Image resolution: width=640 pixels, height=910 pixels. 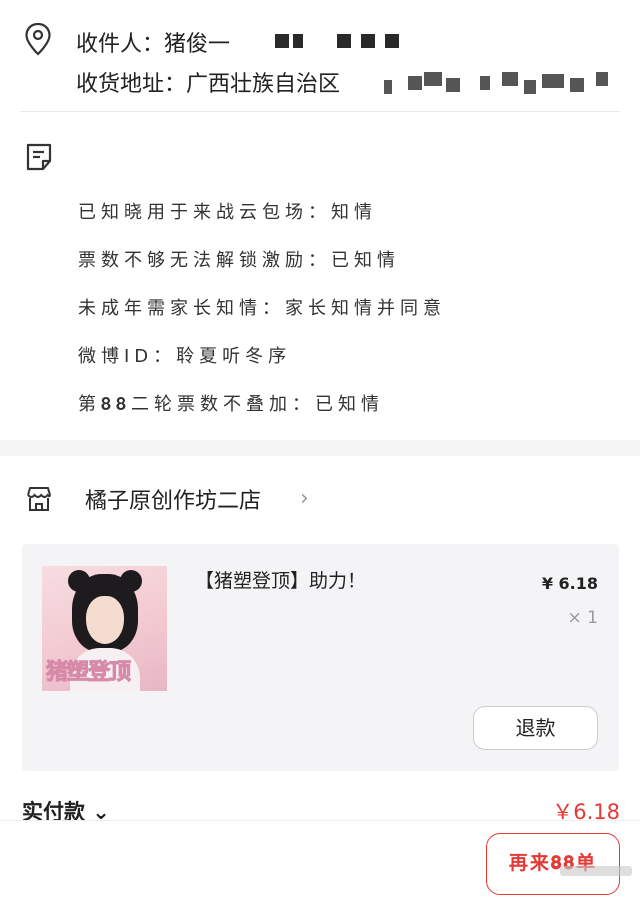 What do you see at coordinates (304, 498) in the screenshot?
I see `chevron-right-icon: ›` at bounding box center [304, 498].